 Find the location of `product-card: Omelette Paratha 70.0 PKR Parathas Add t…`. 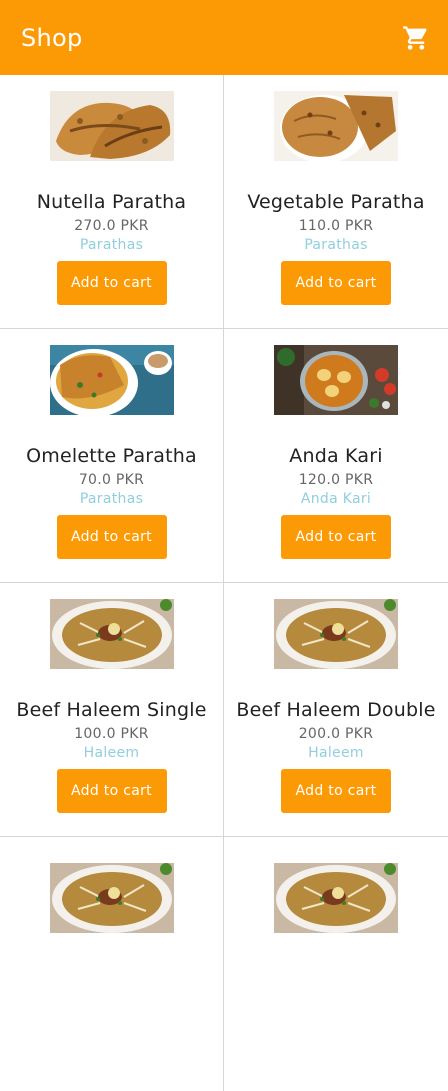

product-card: Omelette Paratha 70.0 PKR Parathas Add t… is located at coordinates (112, 456).